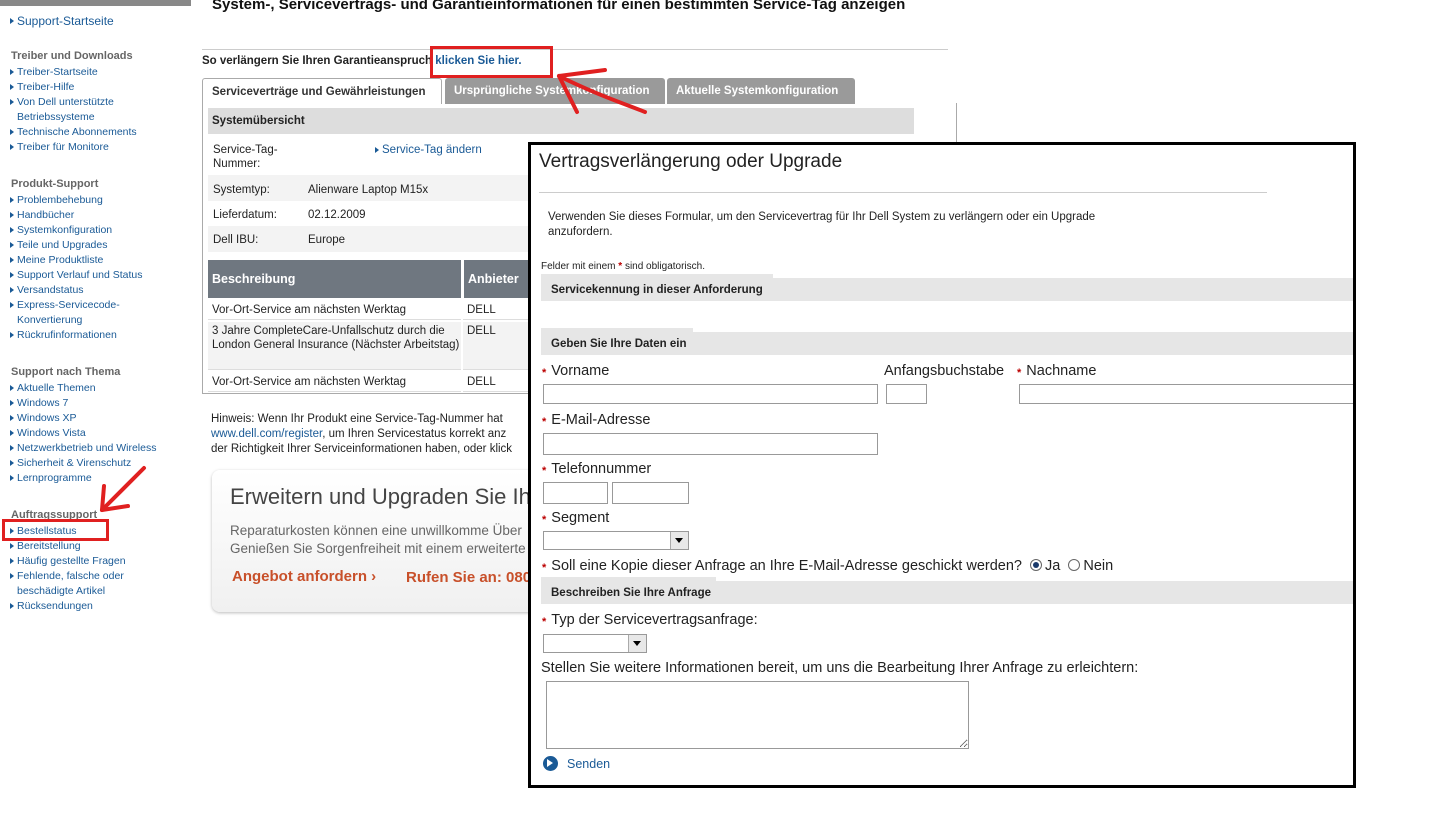 Image resolution: width=1446 pixels, height=829 pixels. What do you see at coordinates (98, 531) in the screenshot?
I see `sidebar-item-order-status: Bestellstatus` at bounding box center [98, 531].